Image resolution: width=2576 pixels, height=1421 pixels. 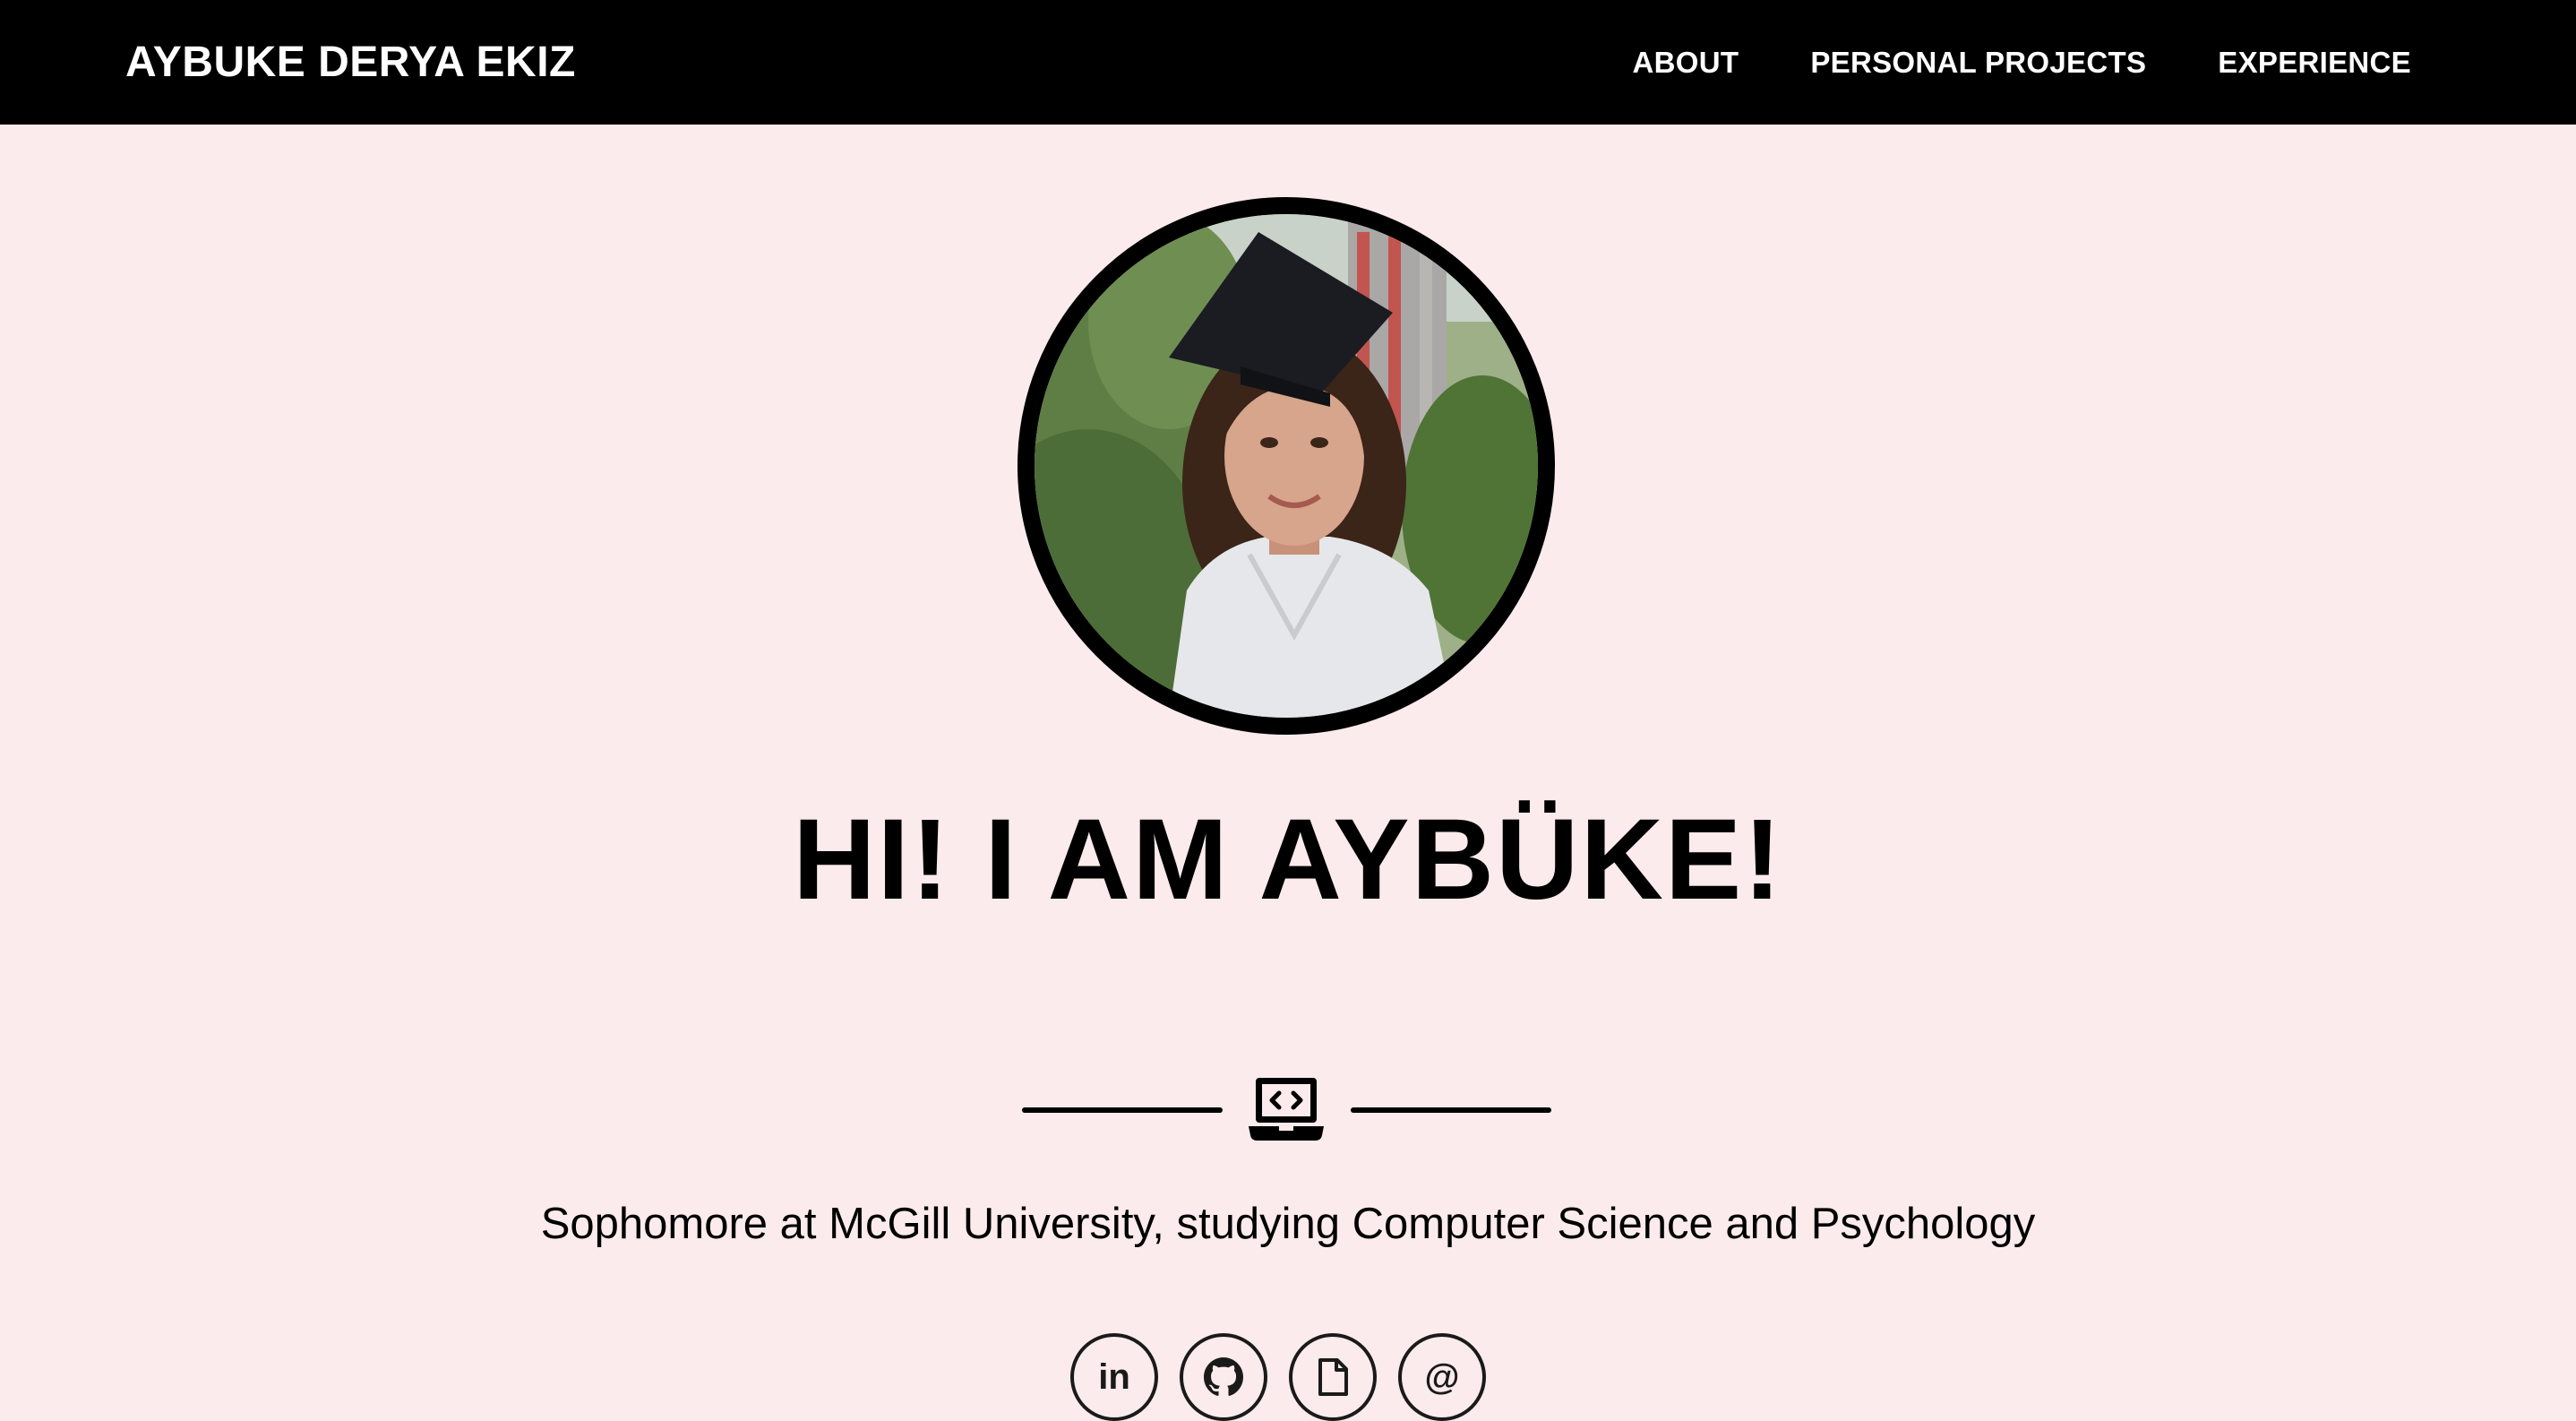 I want to click on profile-photo, so click(x=1286, y=466).